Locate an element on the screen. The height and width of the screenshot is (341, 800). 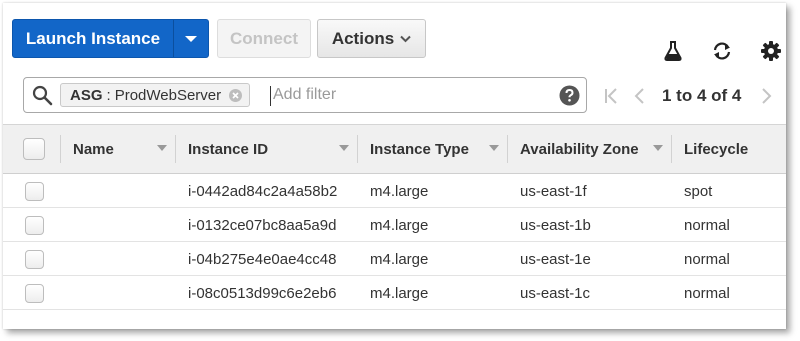
availability-zone: us-east-1f is located at coordinates (553, 191).